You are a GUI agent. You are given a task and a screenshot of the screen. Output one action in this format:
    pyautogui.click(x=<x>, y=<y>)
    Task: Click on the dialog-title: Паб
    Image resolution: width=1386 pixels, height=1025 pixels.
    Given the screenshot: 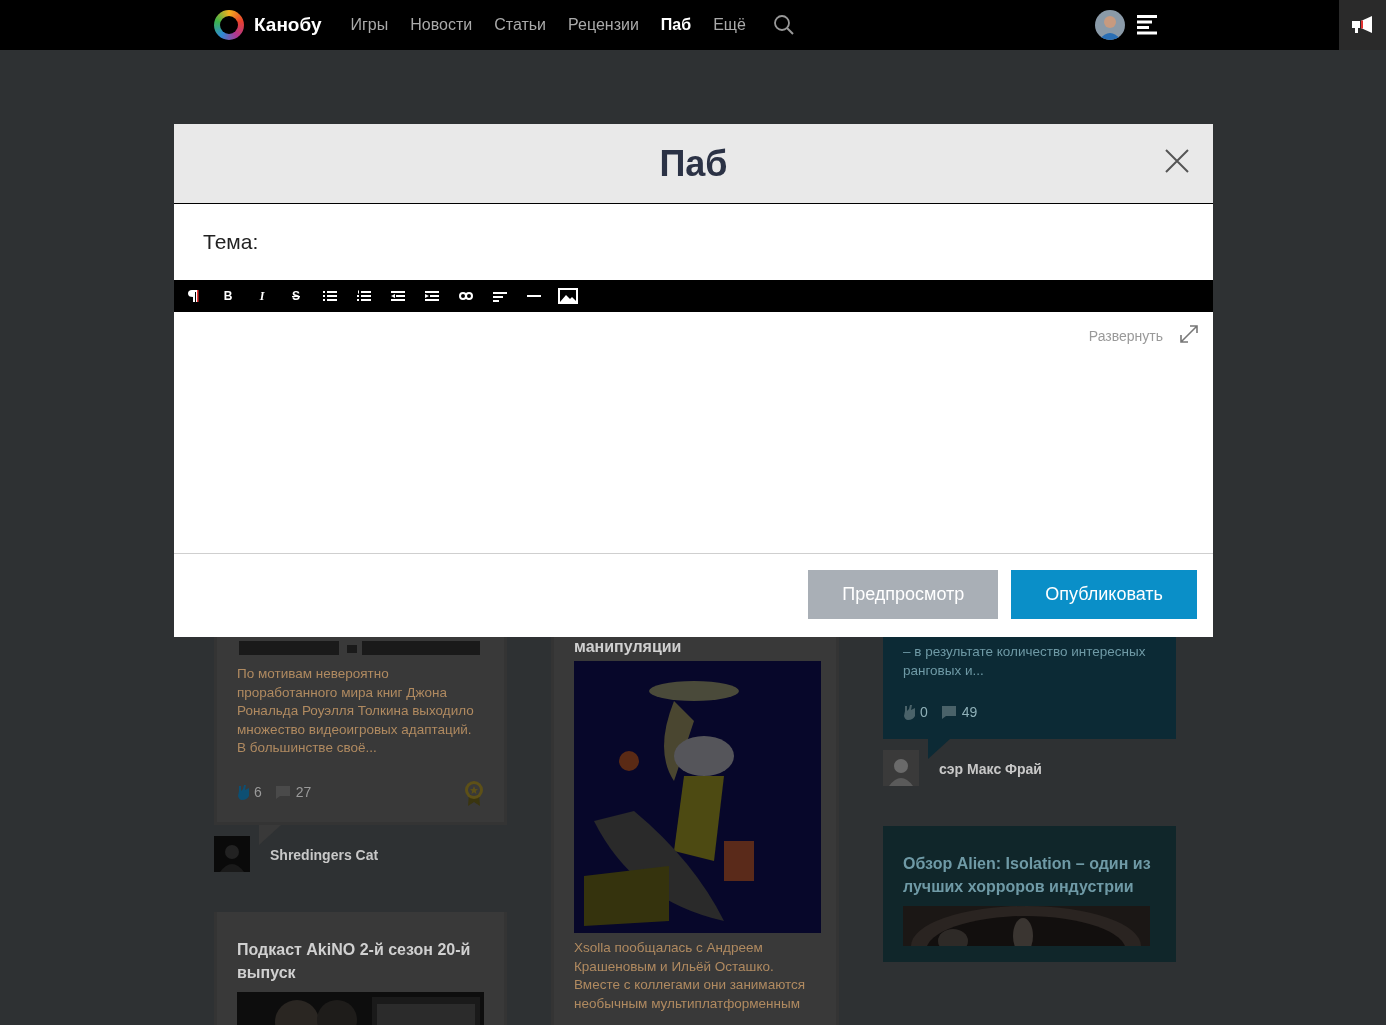 What is the action you would take?
    pyautogui.click(x=693, y=163)
    